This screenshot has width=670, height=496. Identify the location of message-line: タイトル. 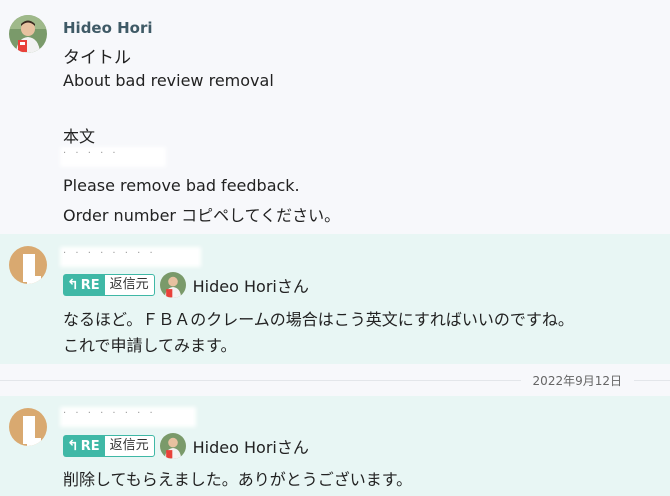
(97, 58).